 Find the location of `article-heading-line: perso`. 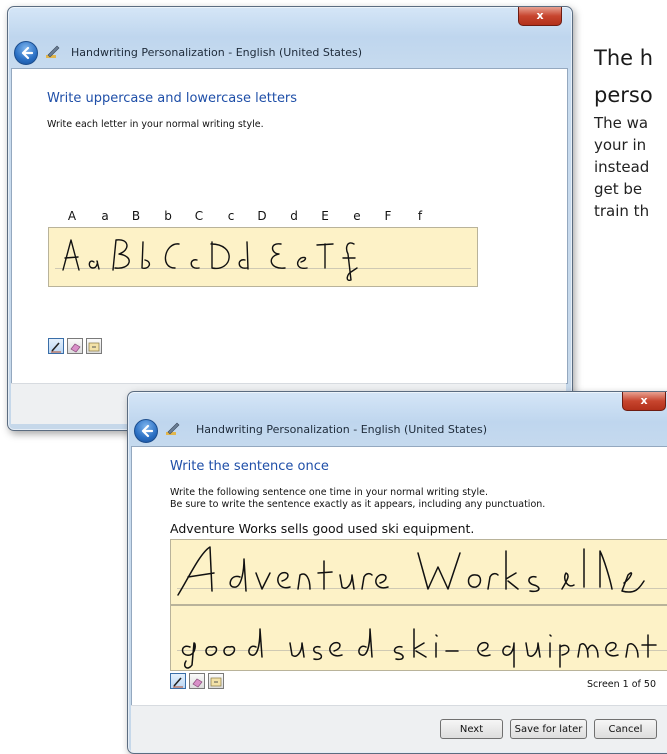

article-heading-line: perso is located at coordinates (623, 95).